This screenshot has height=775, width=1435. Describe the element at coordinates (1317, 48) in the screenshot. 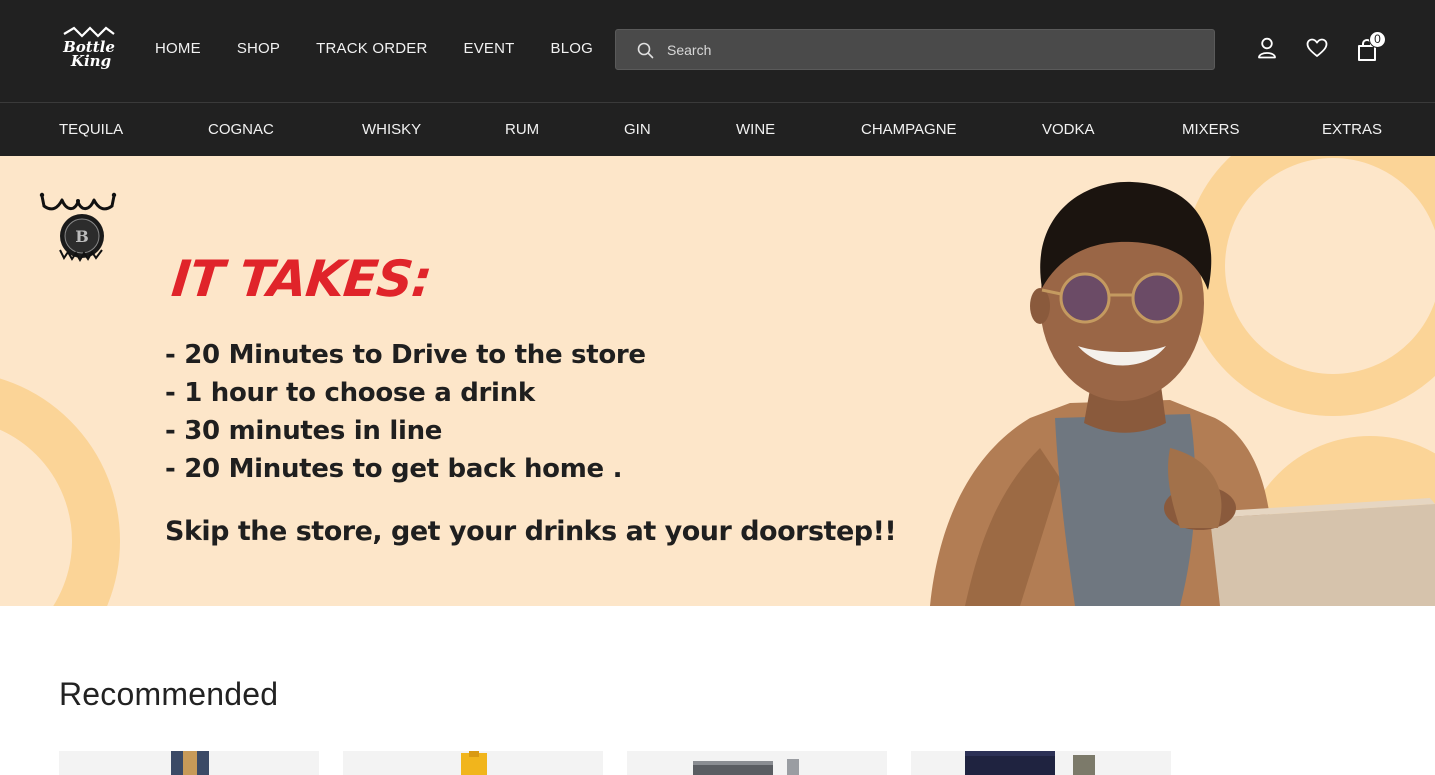

I see `heart-icon` at that location.